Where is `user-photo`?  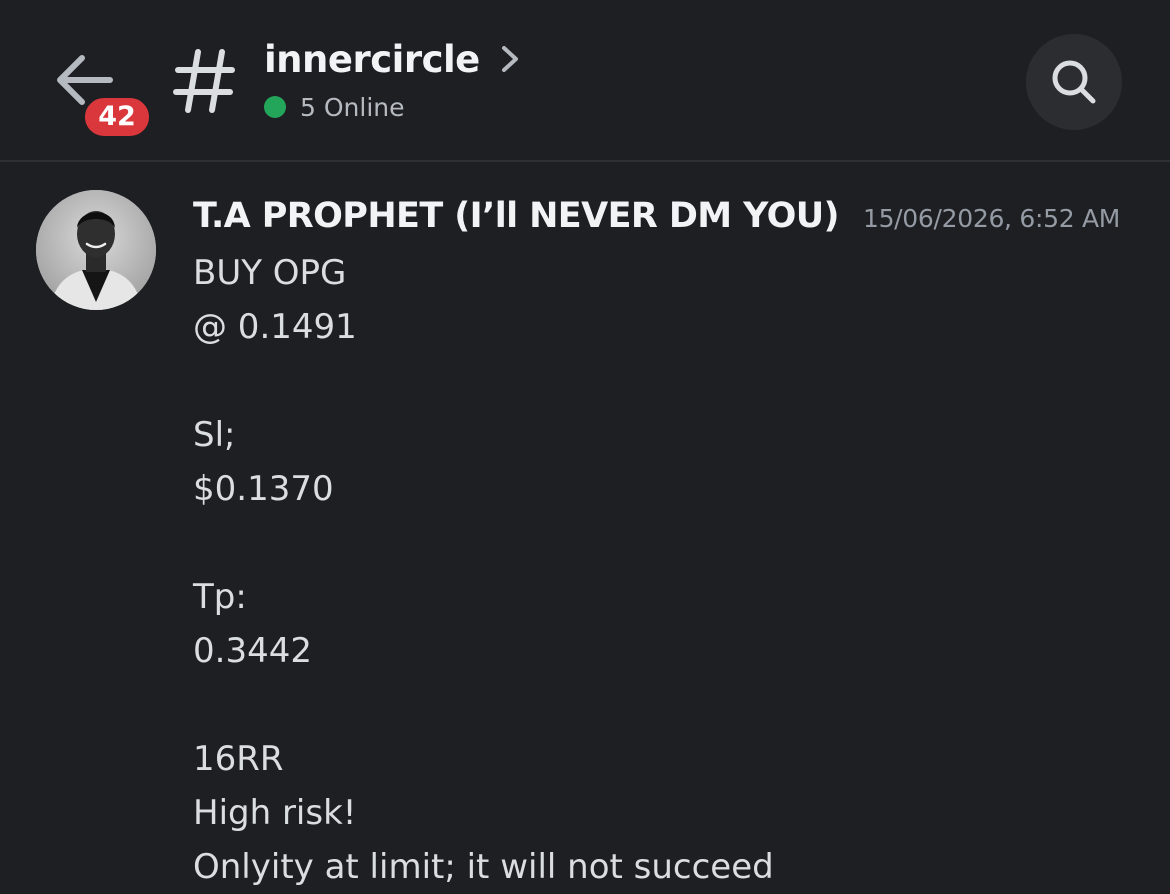 user-photo is located at coordinates (96, 250).